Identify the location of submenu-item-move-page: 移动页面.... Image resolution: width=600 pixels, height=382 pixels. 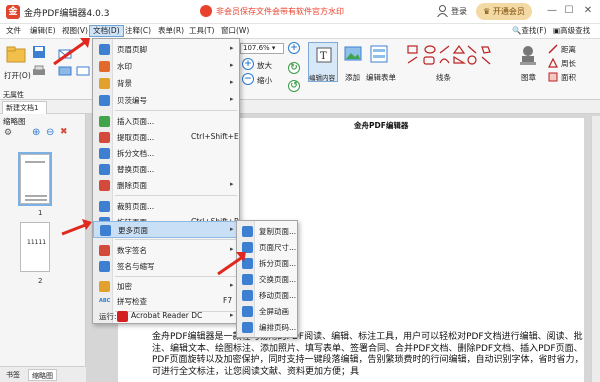
(267, 295).